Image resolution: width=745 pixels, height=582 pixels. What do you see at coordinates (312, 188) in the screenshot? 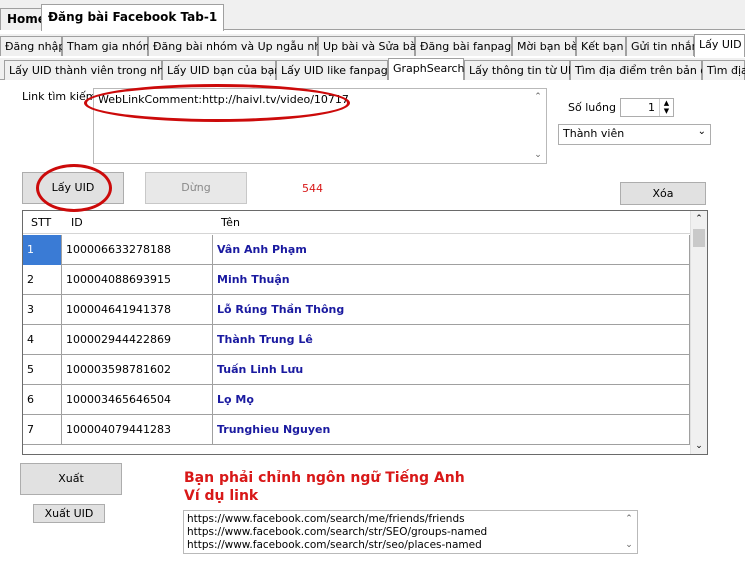
I see `uid-count: 544` at bounding box center [312, 188].